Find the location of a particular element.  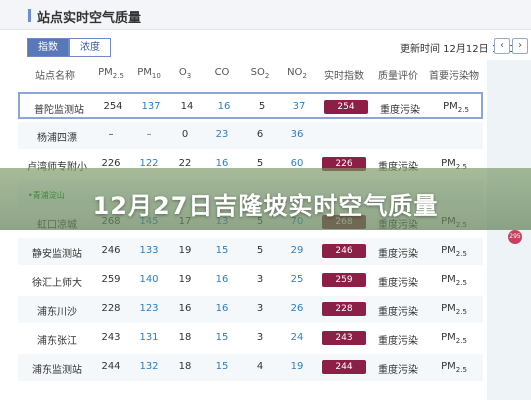

tab-index: 指数 is located at coordinates (48, 47).